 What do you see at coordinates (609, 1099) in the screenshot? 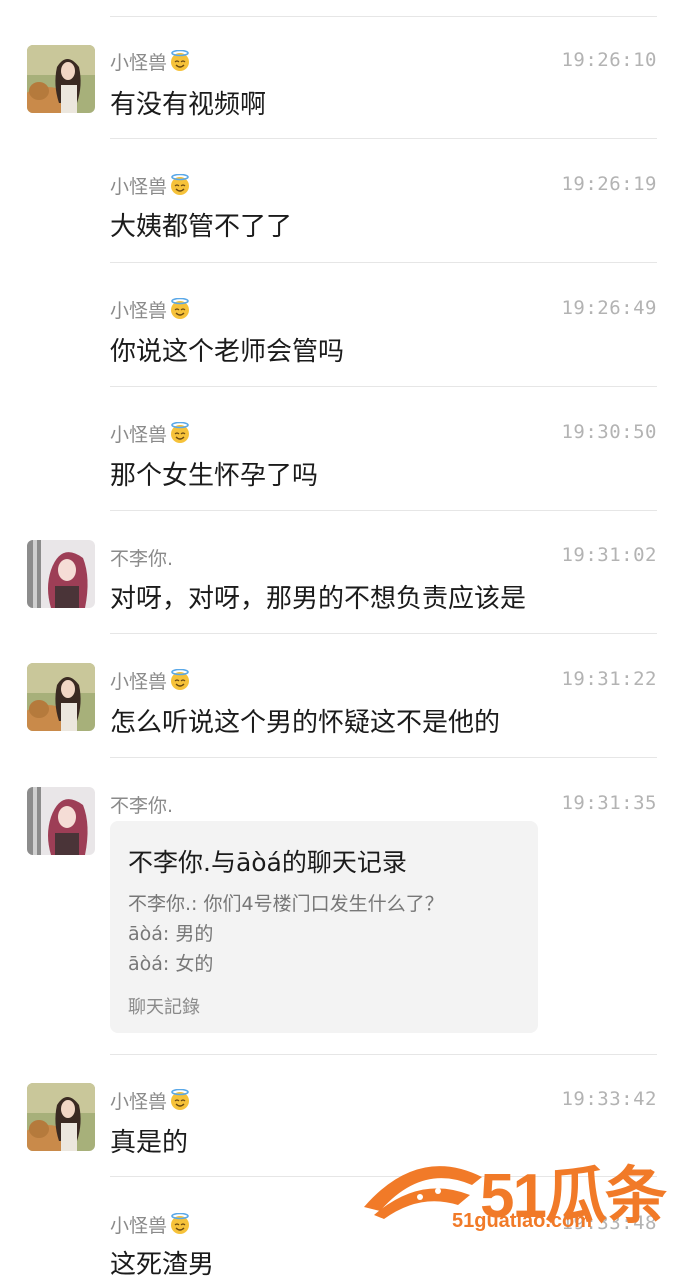
I see `message-time: 19:33:42` at bounding box center [609, 1099].